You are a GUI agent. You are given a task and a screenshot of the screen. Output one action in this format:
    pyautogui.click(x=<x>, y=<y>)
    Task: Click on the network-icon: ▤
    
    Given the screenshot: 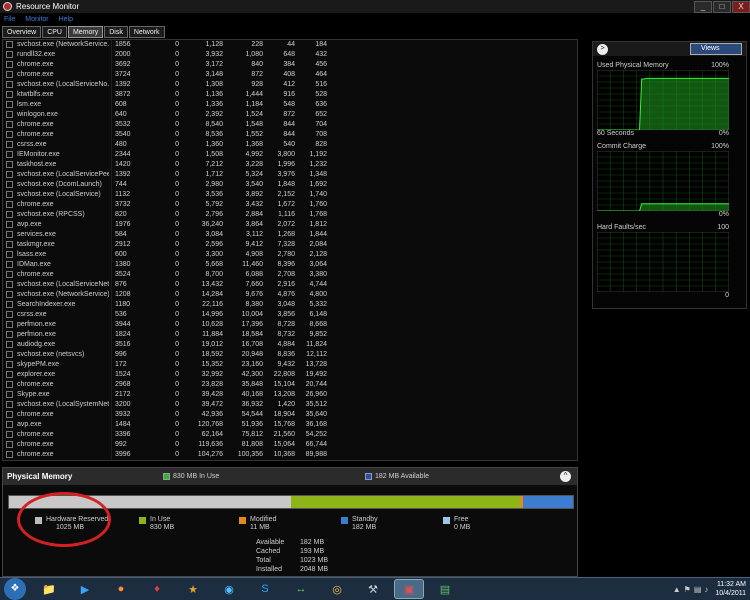 What is the action you would take?
    pyautogui.click(x=698, y=589)
    